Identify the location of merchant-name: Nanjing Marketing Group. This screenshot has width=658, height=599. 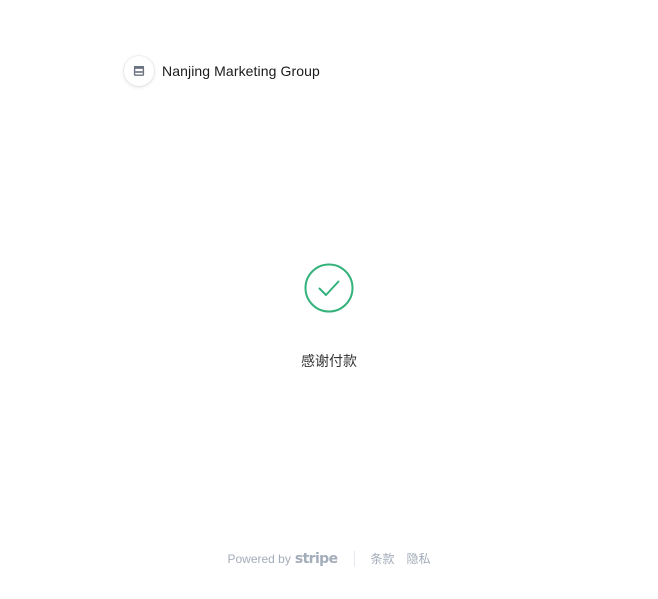
(241, 71).